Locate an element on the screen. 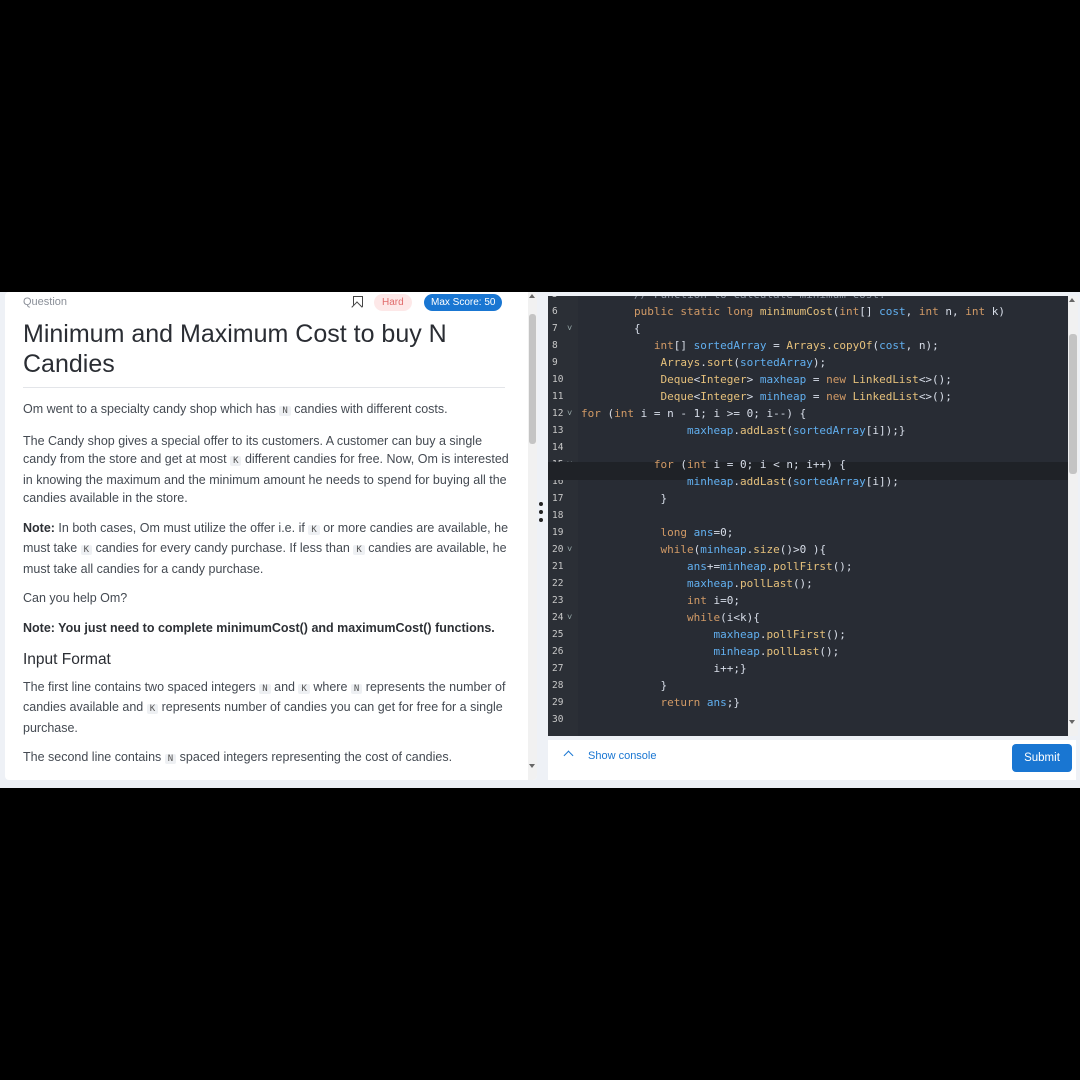 Image resolution: width=1080 pixels, height=1080 pixels. show-console-button: Show console is located at coordinates (622, 756).